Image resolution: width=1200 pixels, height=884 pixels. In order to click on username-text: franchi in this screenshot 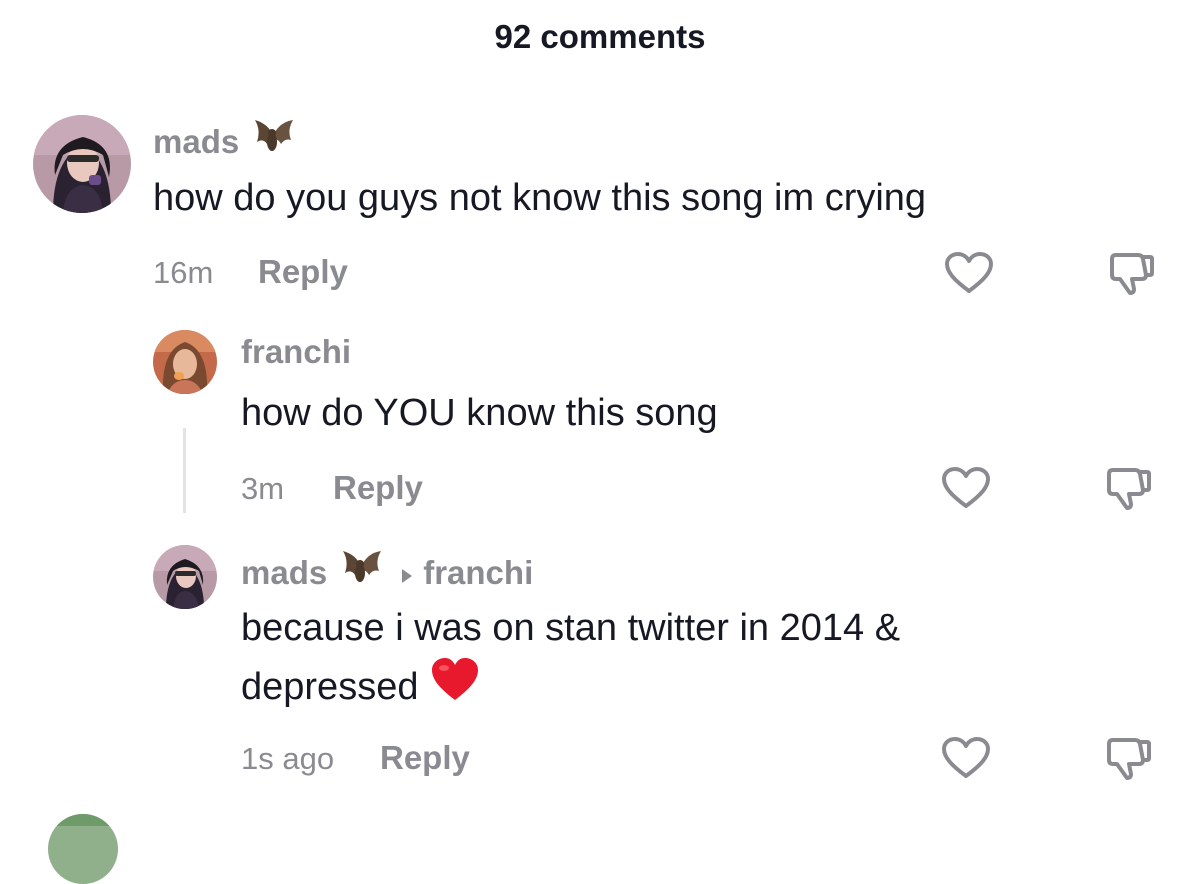, I will do `click(296, 351)`.